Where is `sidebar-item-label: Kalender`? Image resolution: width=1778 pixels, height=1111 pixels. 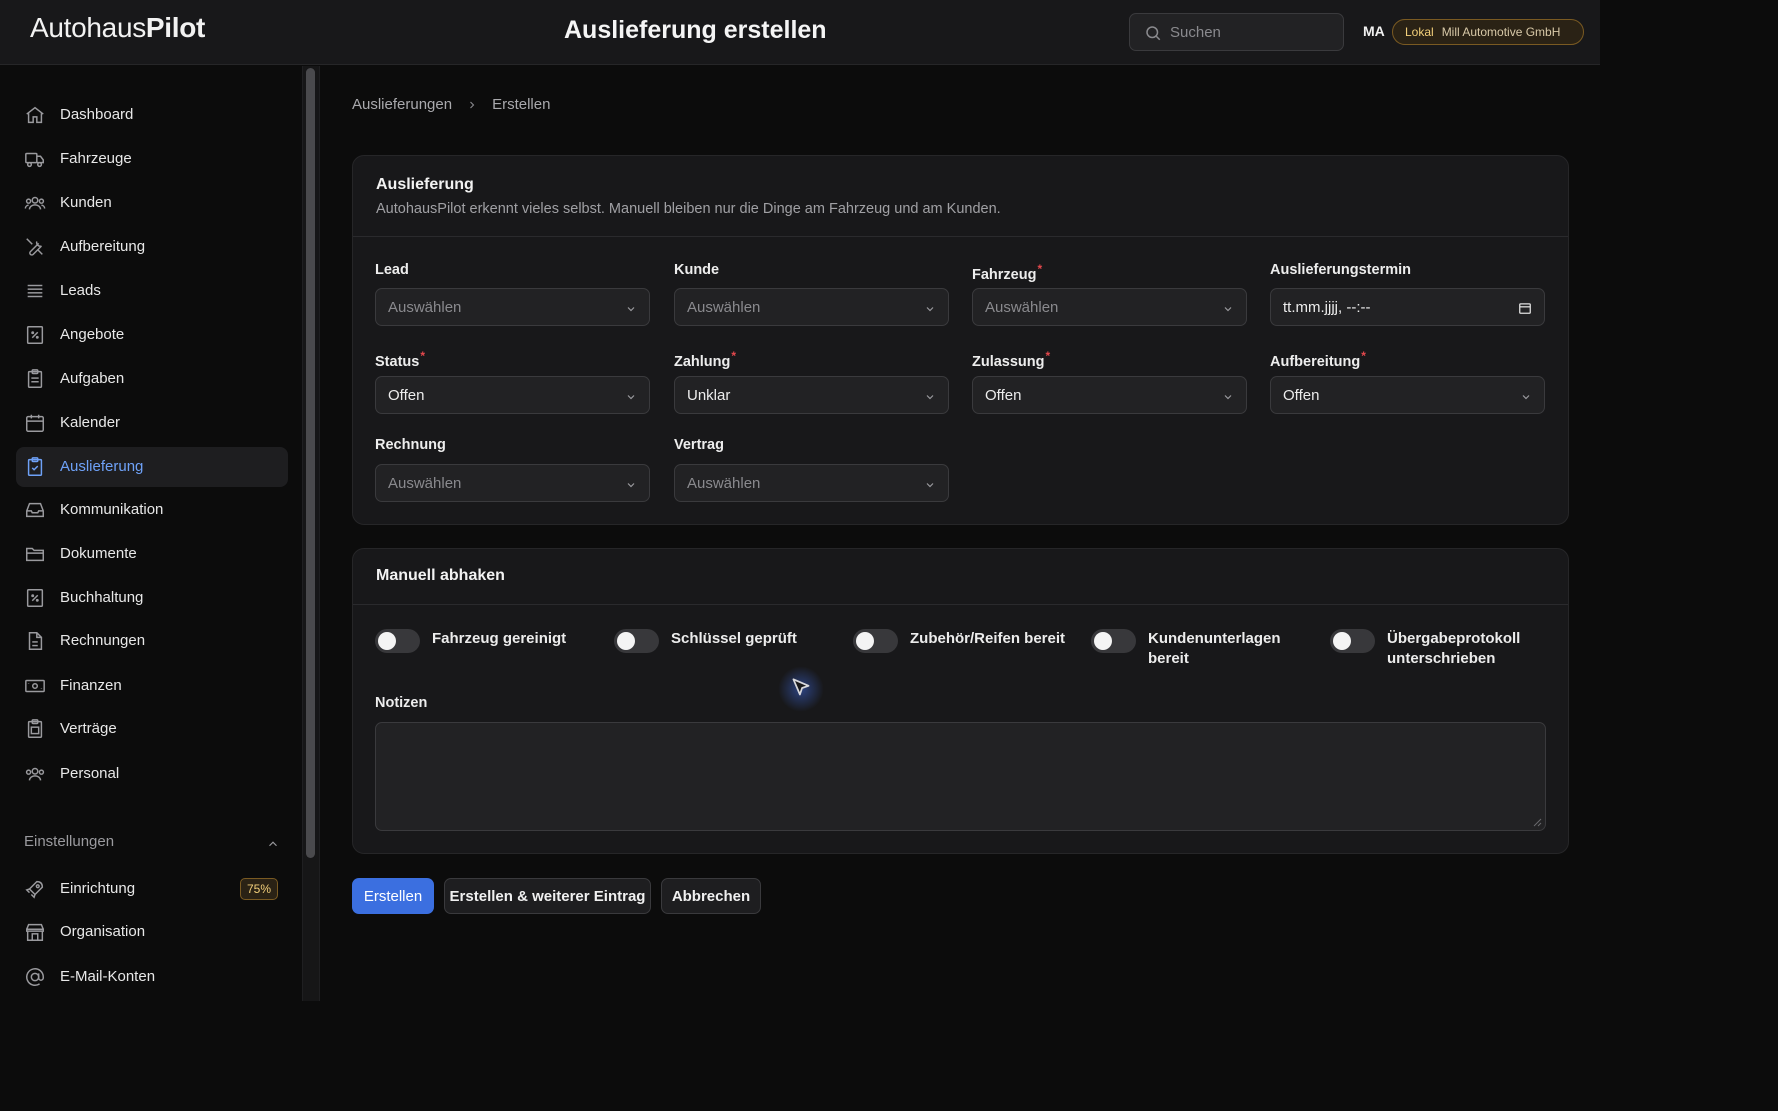 sidebar-item-label: Kalender is located at coordinates (90, 422).